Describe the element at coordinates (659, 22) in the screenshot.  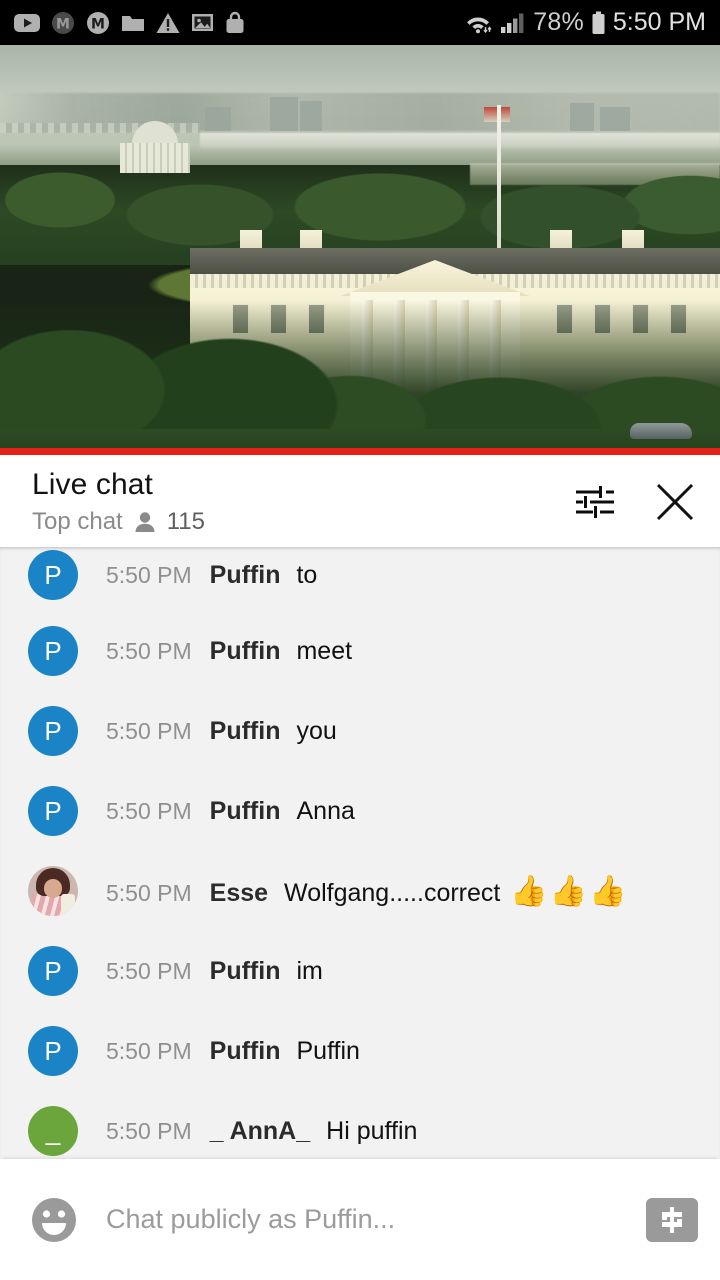
I see `clock-label: 5:50 PM` at that location.